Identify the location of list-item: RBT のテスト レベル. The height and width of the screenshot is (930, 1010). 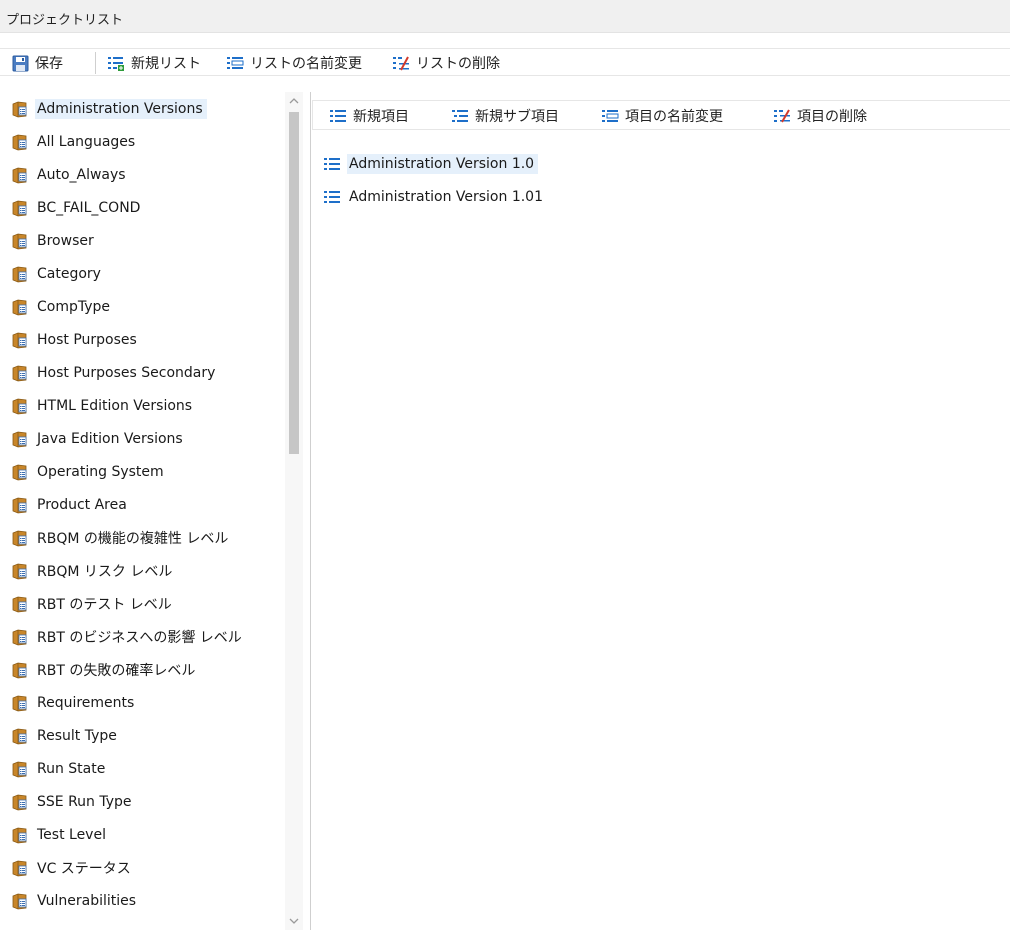
(93, 604).